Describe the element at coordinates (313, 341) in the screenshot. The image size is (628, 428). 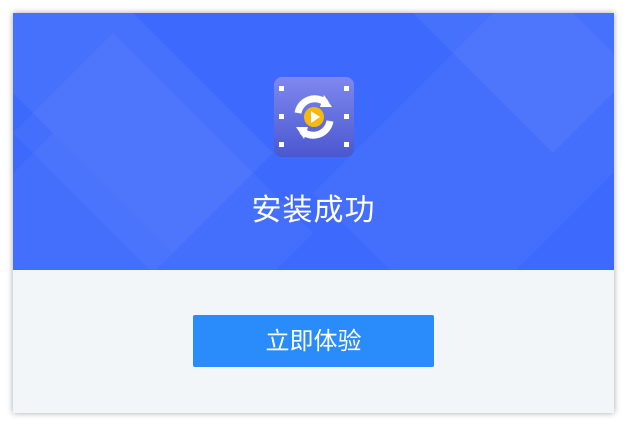
I see `try-now-button: 立即体验` at that location.